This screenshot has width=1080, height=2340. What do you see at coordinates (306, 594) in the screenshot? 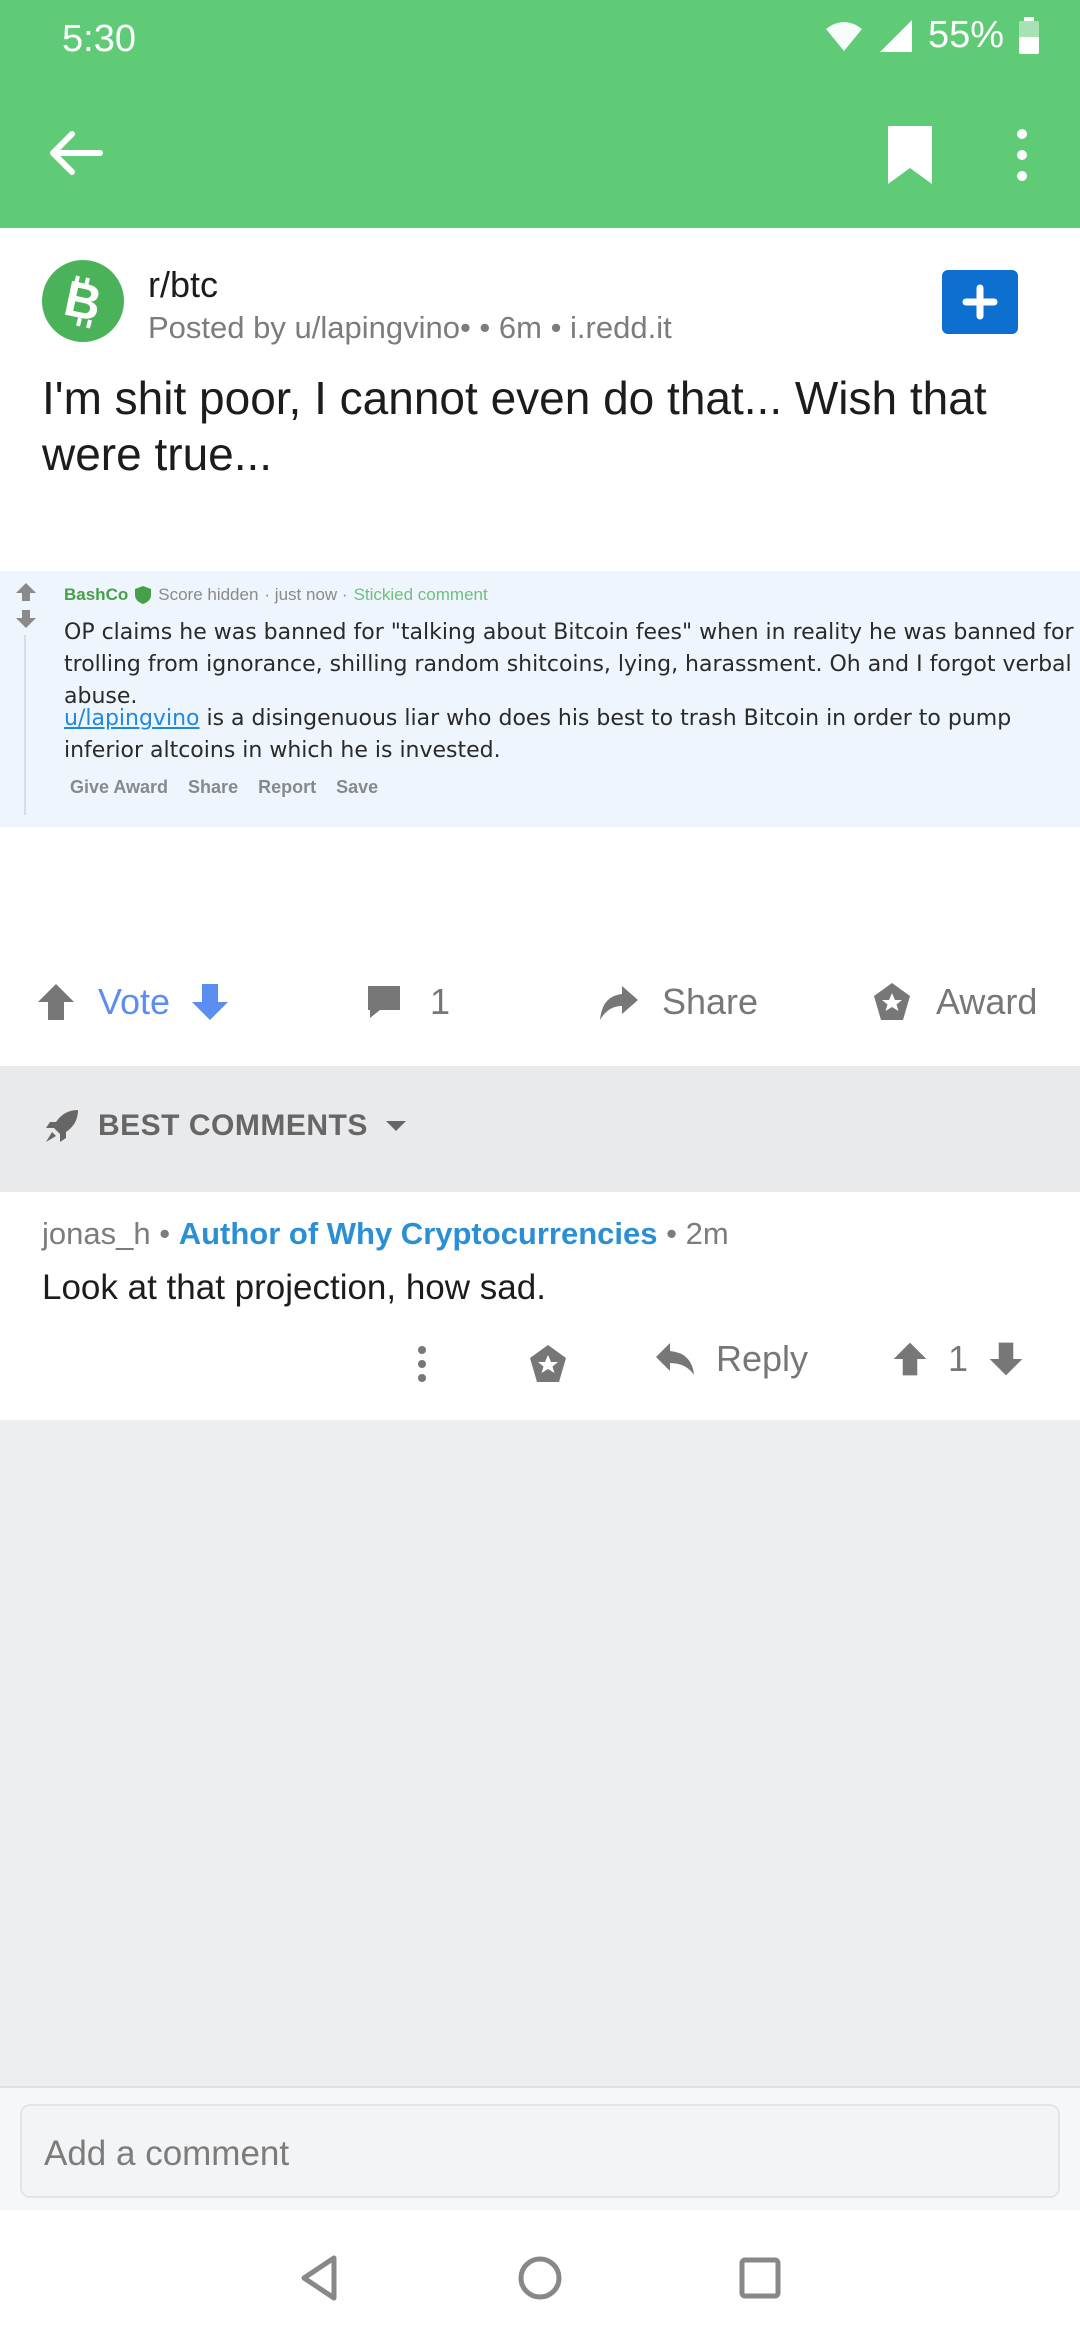
I see `embed-time: · just now ·` at bounding box center [306, 594].